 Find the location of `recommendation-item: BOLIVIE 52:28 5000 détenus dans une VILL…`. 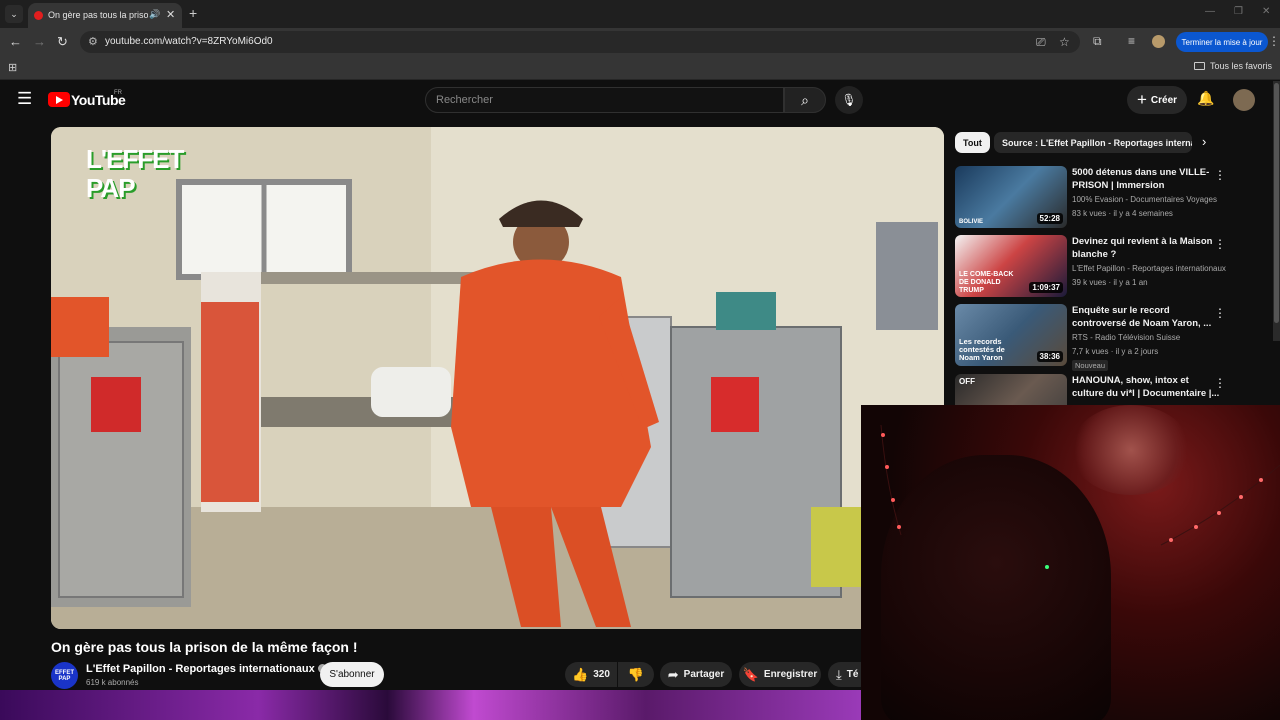

recommendation-item: BOLIVIE 52:28 5000 détenus dans une VILL… is located at coordinates (1092, 198).